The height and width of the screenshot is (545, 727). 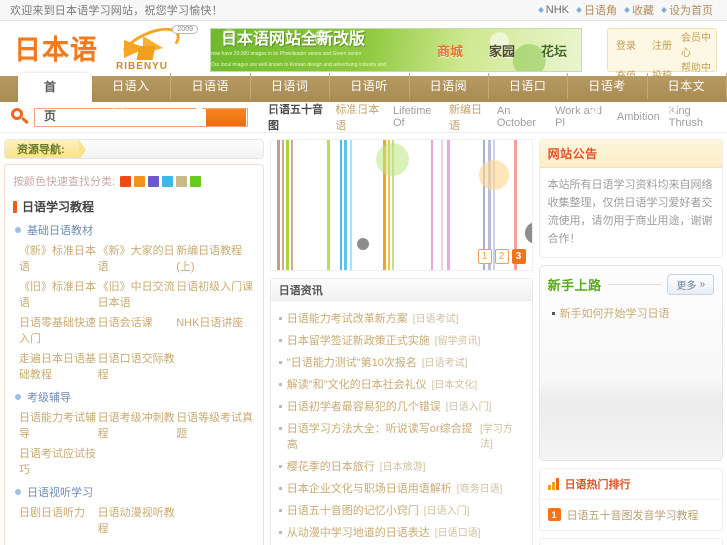 What do you see at coordinates (640, 10) in the screenshot?
I see `top-link-favorites: 收藏` at bounding box center [640, 10].